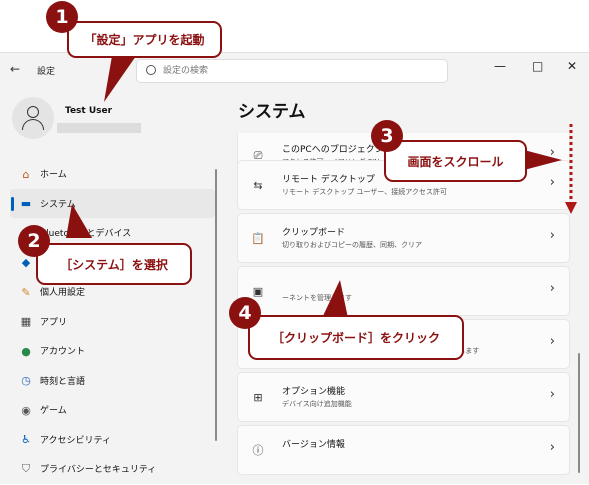 Image resolution: width=589 pixels, height=485 pixels. I want to click on sidebar-item-5: ▦ アプリ, so click(112, 322).